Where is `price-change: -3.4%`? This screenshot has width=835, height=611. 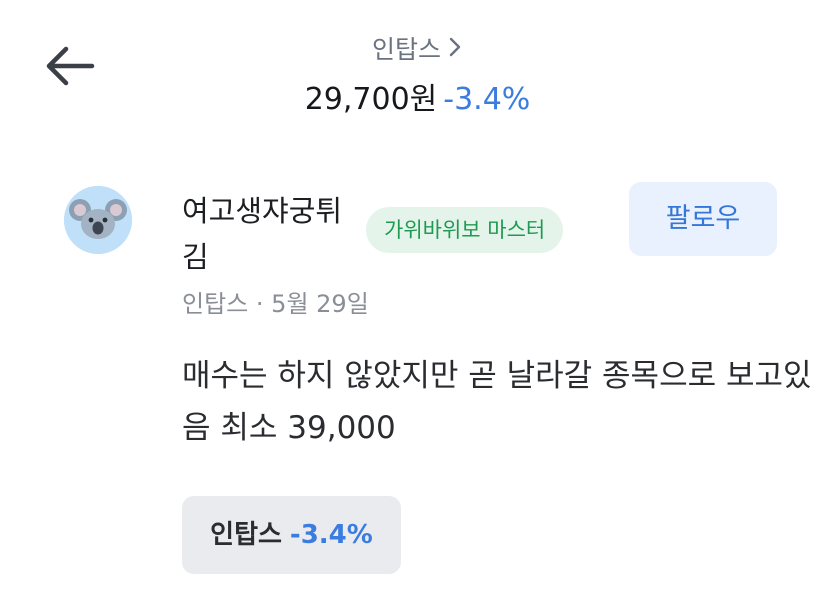 price-change: -3.4% is located at coordinates (487, 99).